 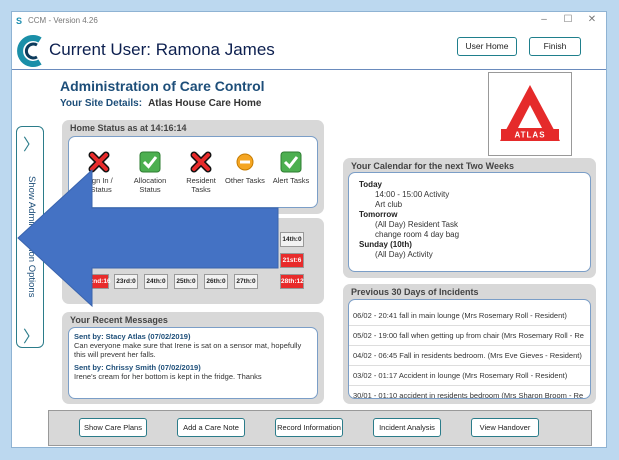 What do you see at coordinates (98, 281) in the screenshot?
I see `calendar-day-cell: 22nd:16` at bounding box center [98, 281].